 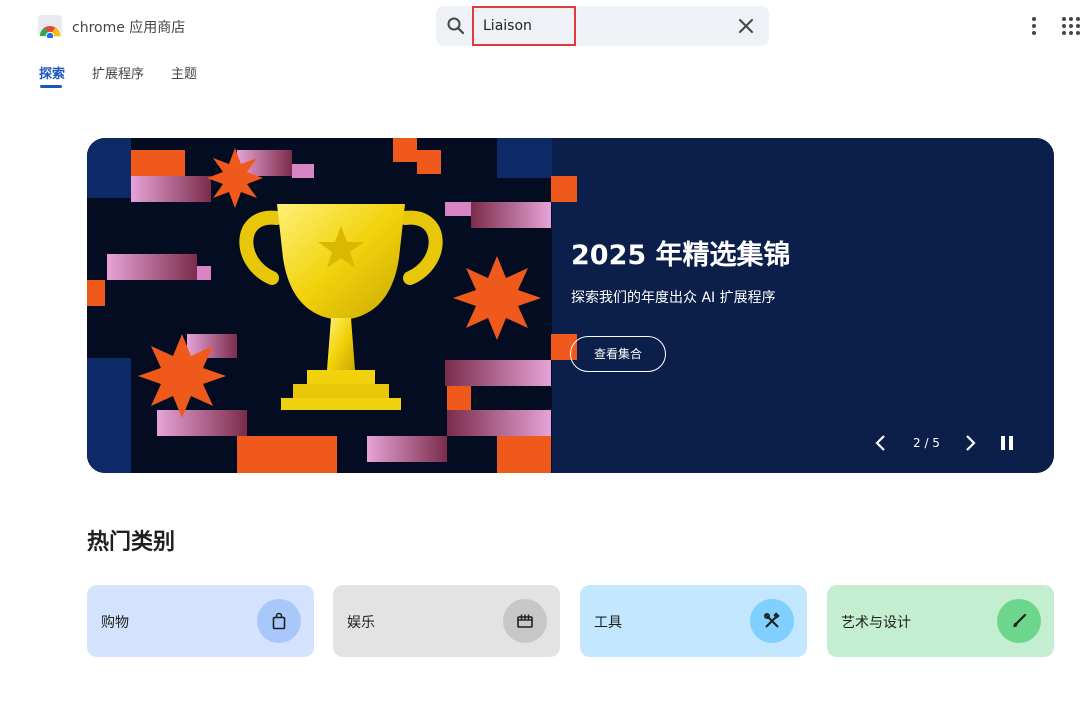 I want to click on category-label: 娱乐, so click(x=361, y=623).